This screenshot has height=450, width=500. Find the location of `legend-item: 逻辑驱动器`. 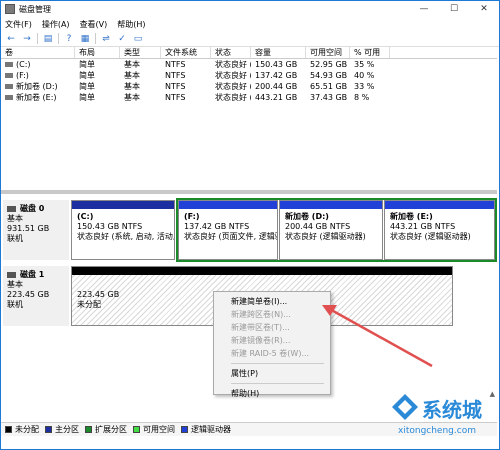

legend-item: 逻辑驱动器 is located at coordinates (206, 429).